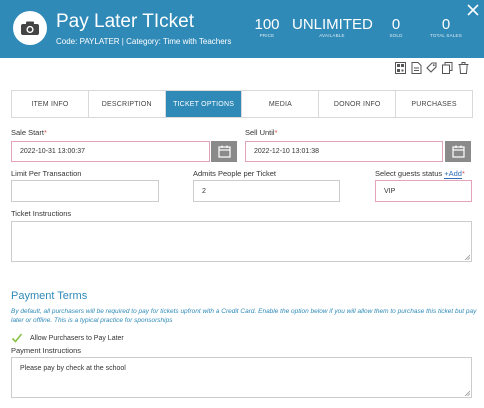  Describe the element at coordinates (446, 35) in the screenshot. I see `stat-total-sales-label: TOTAL SALES` at that location.